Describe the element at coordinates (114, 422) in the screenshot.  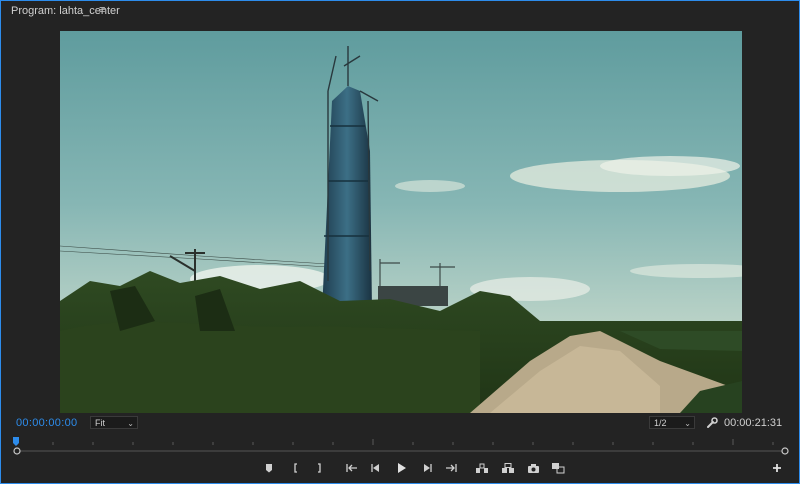
I see `zoom-level-select: Fit ⌄` at that location.